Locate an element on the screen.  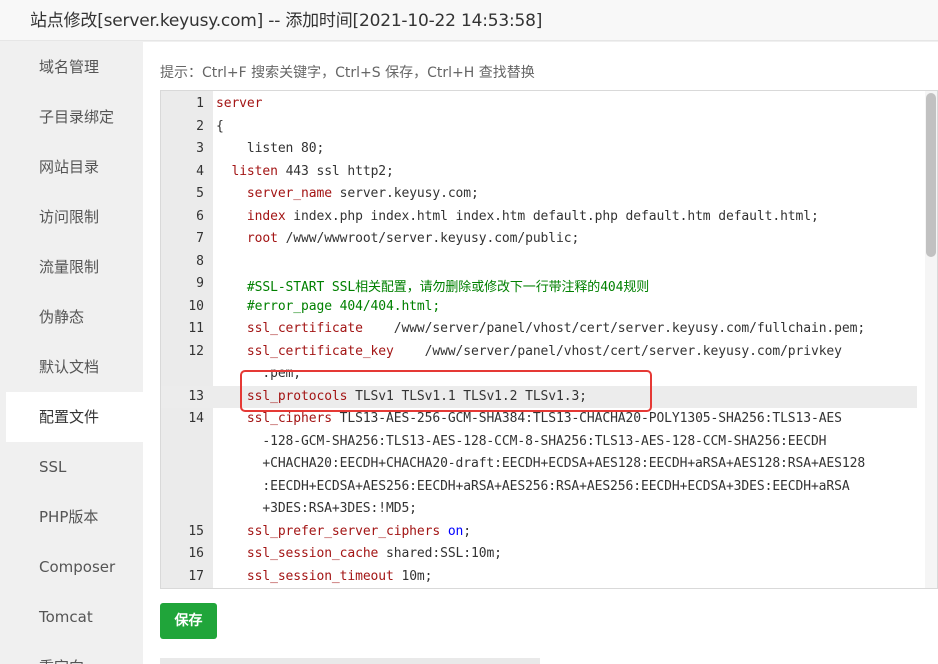
code-line: 2{ is located at coordinates (539, 127).